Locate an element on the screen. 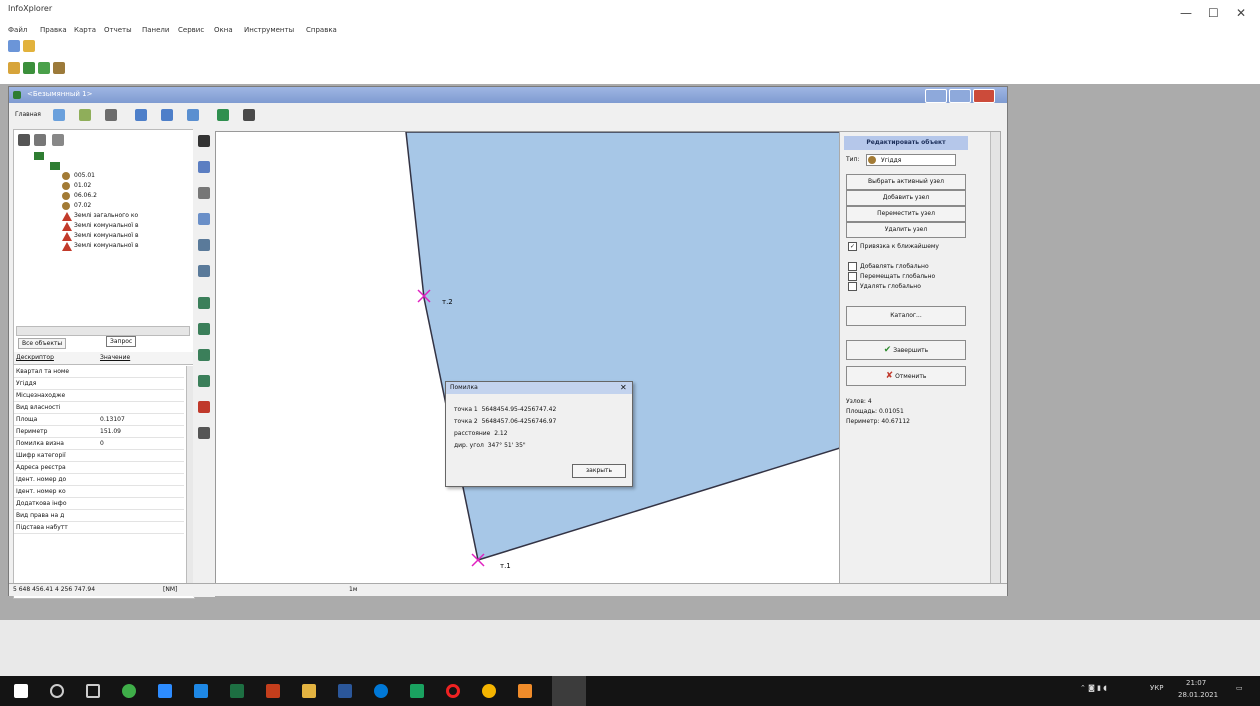 The width and height of the screenshot is (1260, 706). add-node-button: Добавить узел is located at coordinates (906, 198).